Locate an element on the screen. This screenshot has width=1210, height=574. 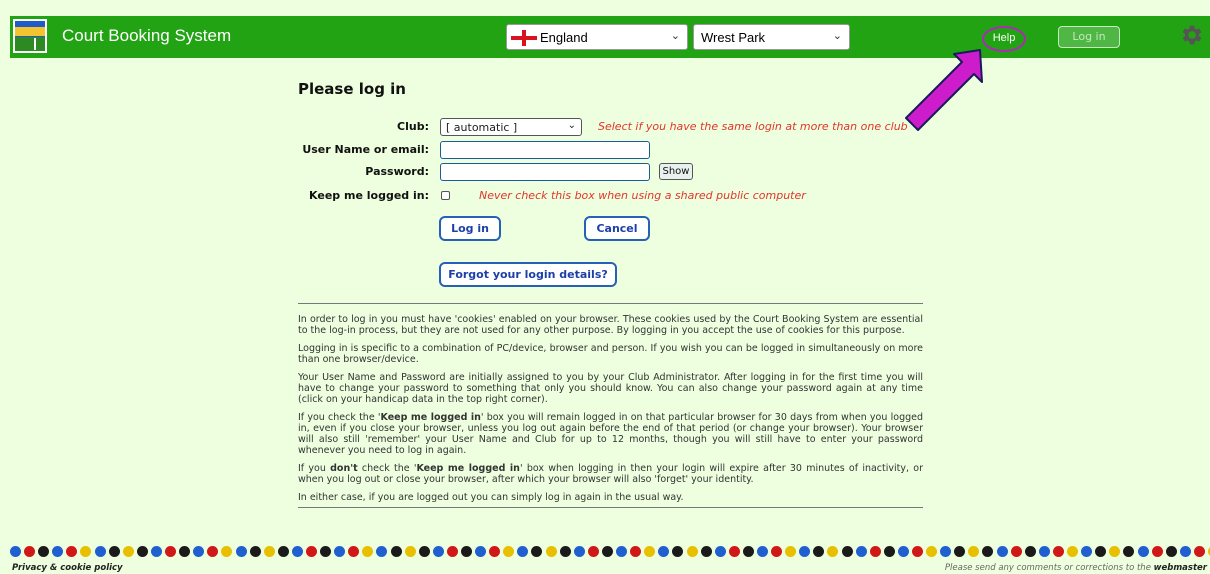
club-select: [ automatic ] ⌄ is located at coordinates (511, 127).